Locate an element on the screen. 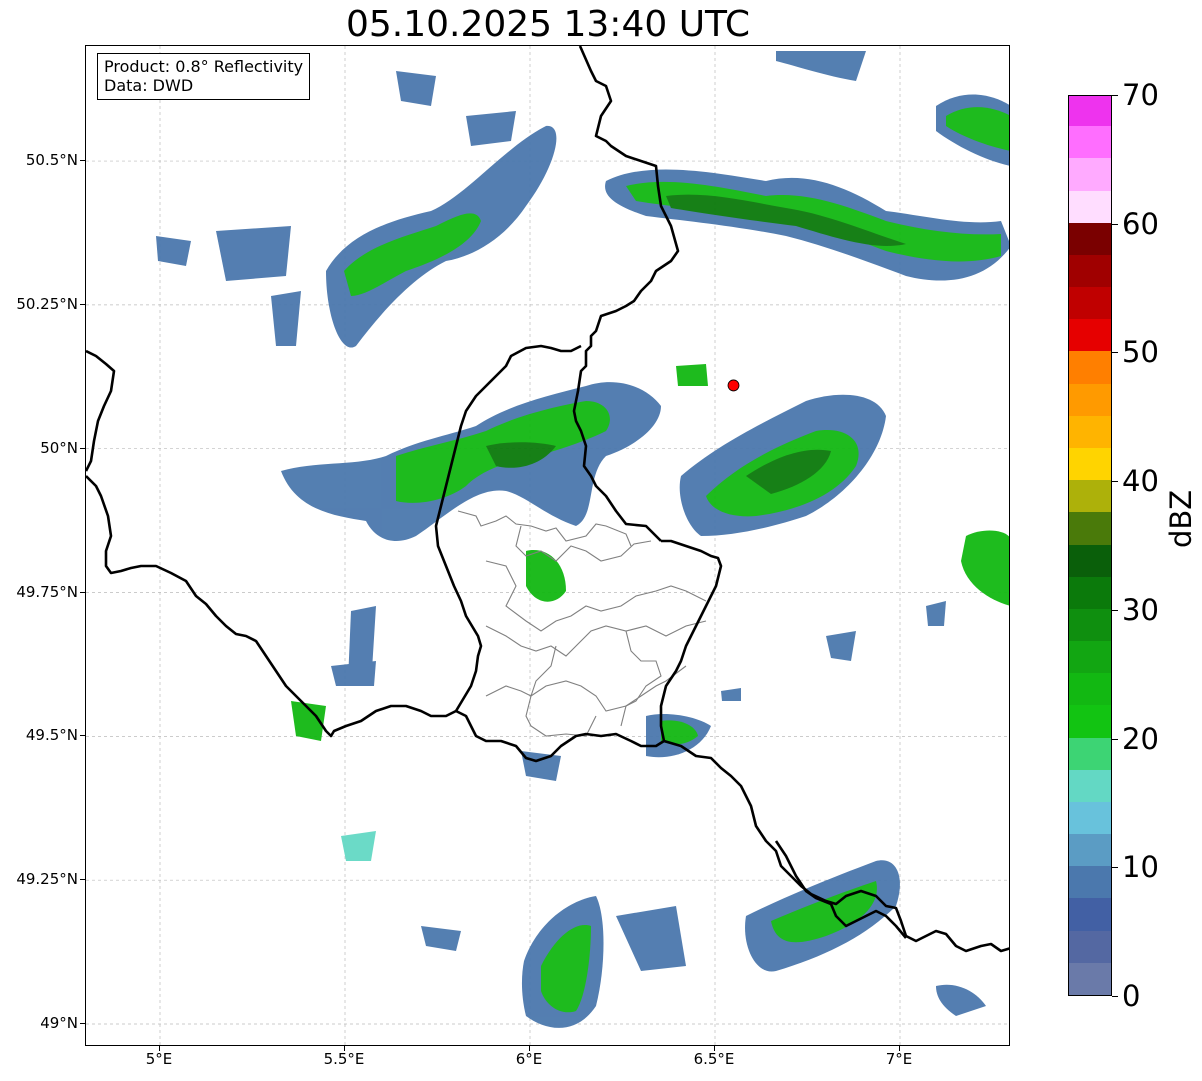 The width and height of the screenshot is (1202, 1081). product-info-box: Product: 0.8° Reflectivity Data: DWD is located at coordinates (204, 76).